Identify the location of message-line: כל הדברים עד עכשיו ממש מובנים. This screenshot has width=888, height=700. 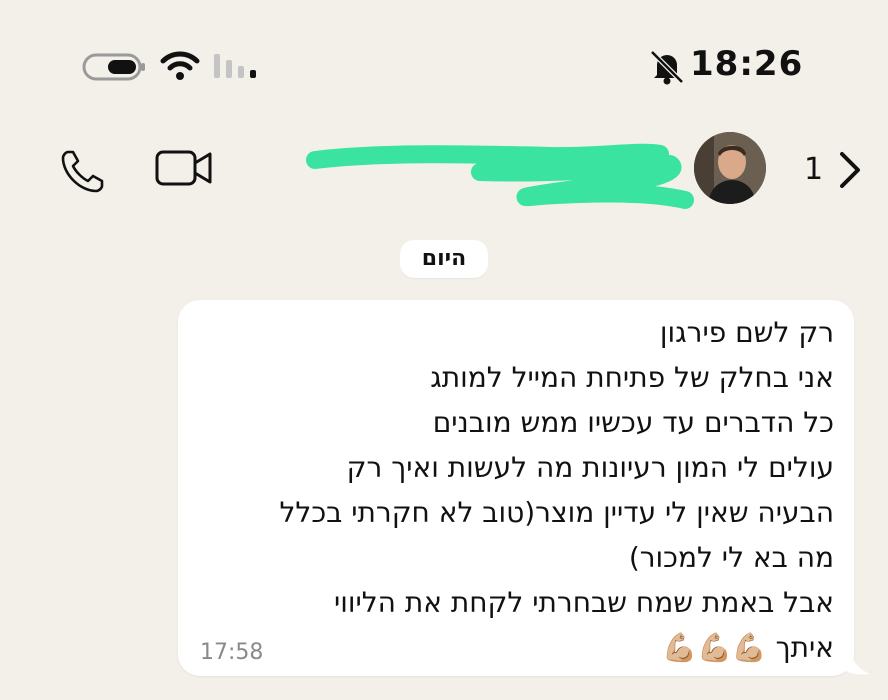
(633, 422).